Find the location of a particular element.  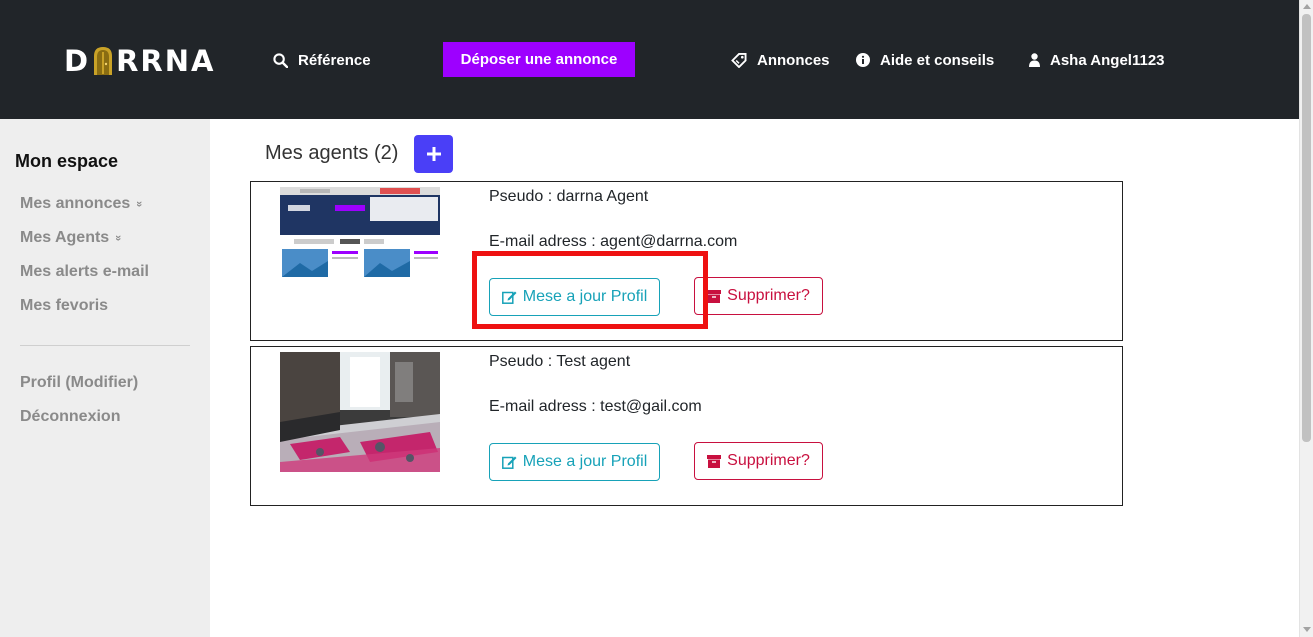

sidebar-item-profile: Profil (Modifier) is located at coordinates (79, 383).